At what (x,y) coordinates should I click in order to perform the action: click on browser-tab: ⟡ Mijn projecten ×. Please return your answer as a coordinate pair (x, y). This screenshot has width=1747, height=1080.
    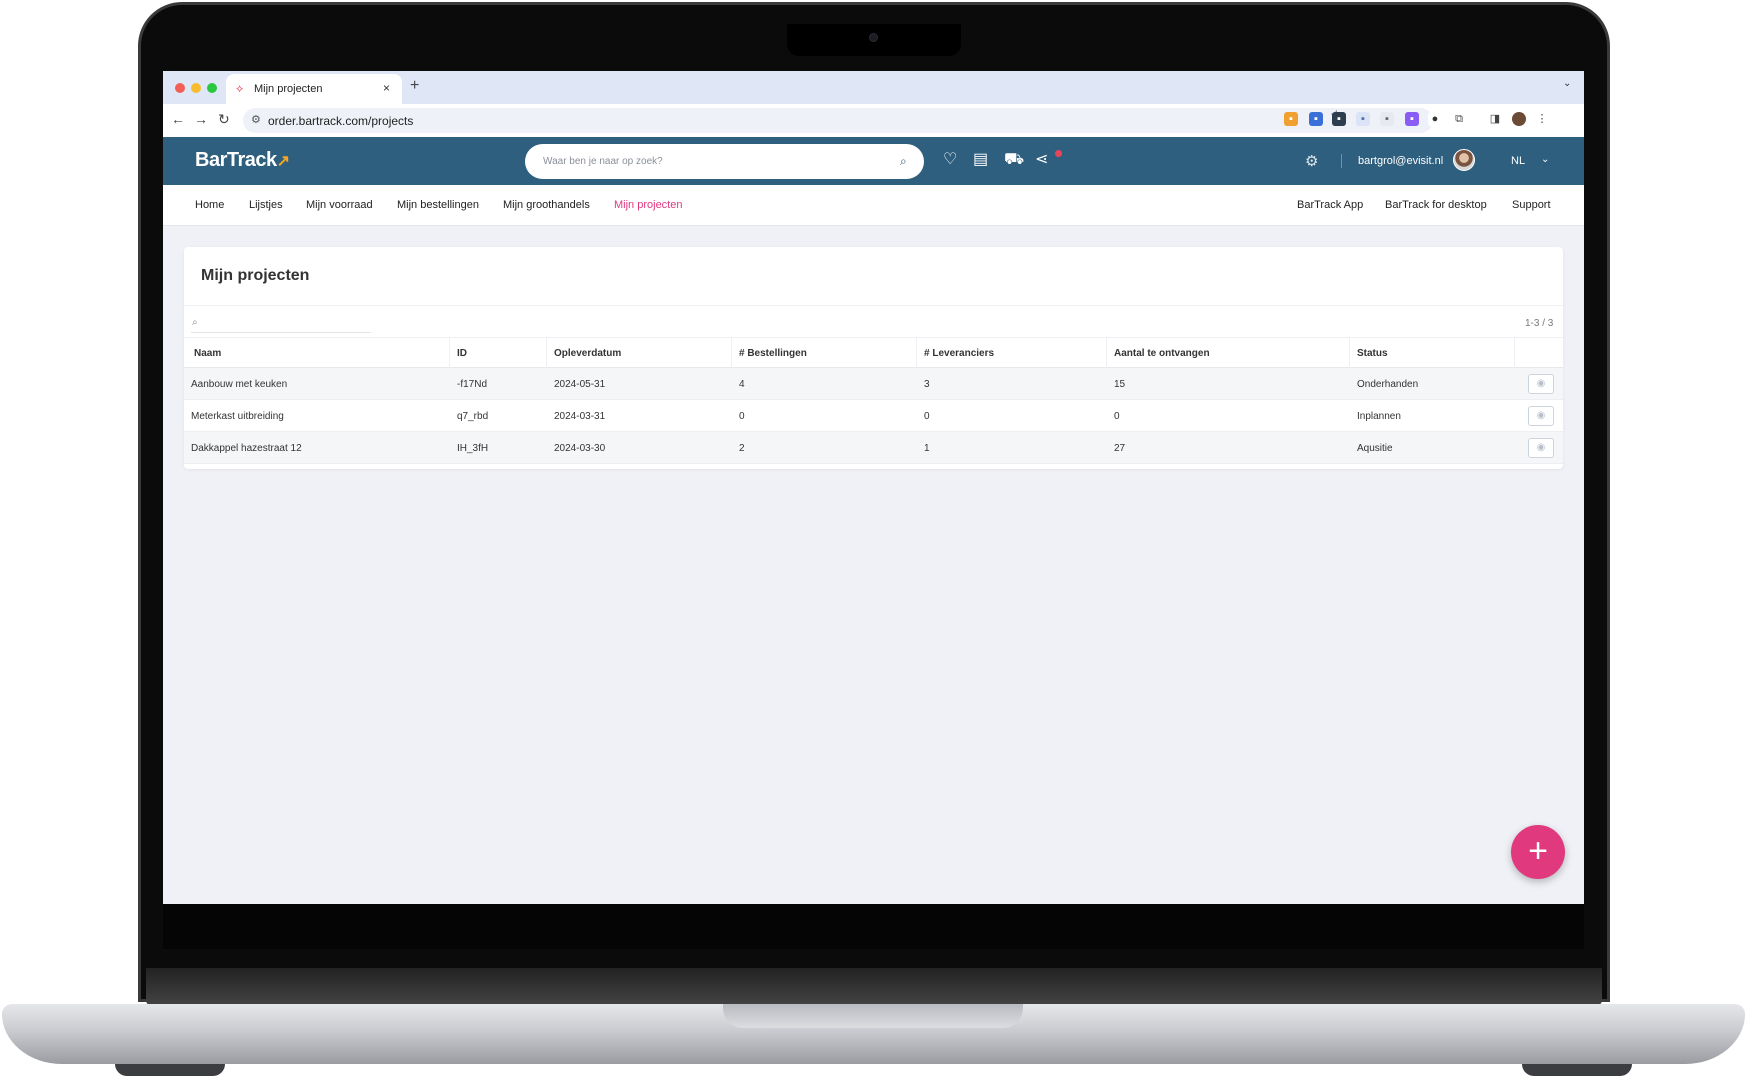
    Looking at the image, I should click on (314, 89).